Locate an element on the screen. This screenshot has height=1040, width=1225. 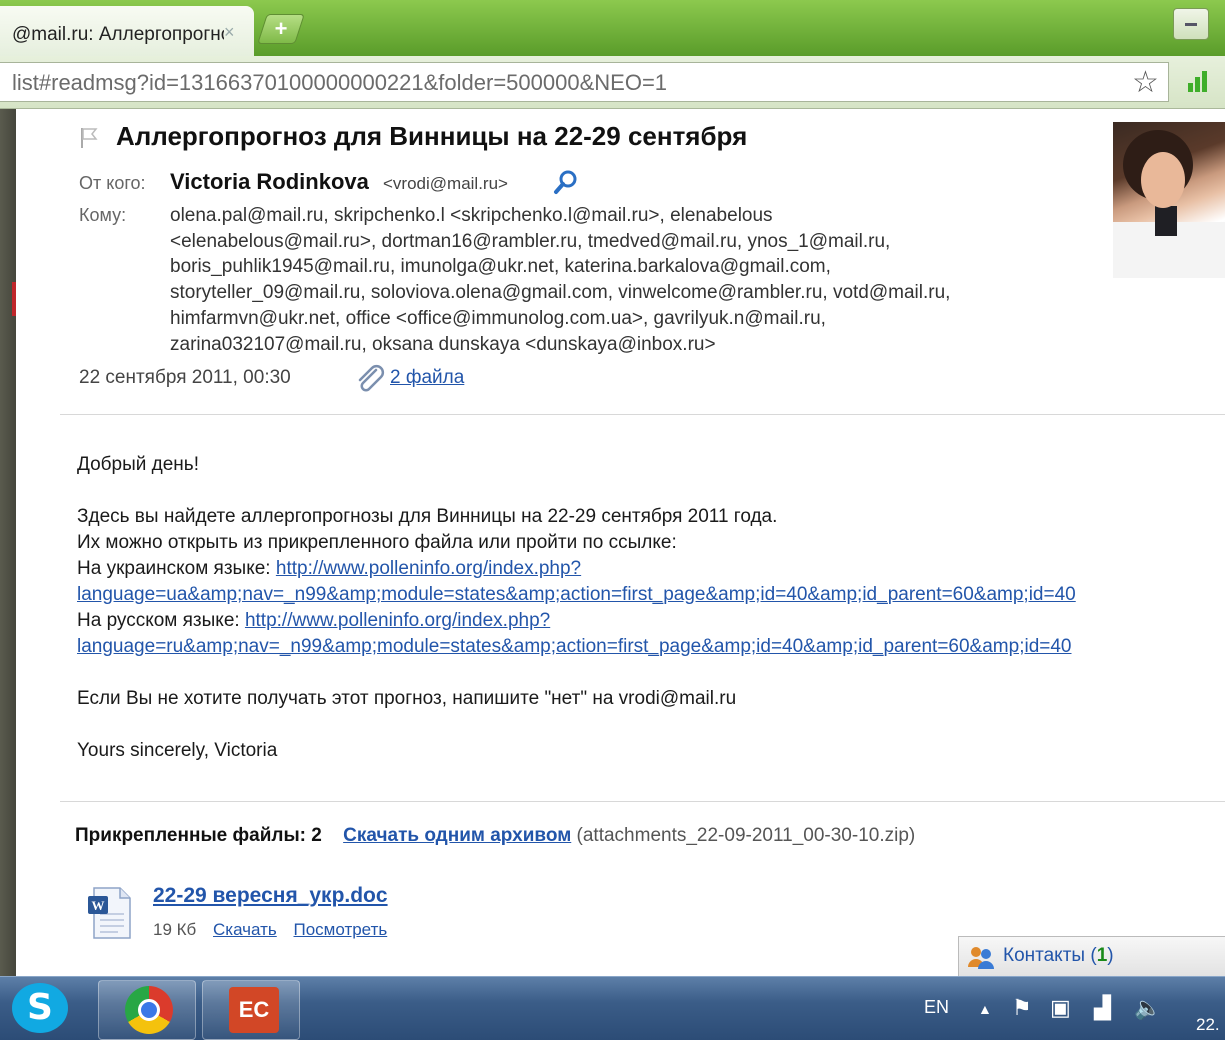
power-icon: ▣ is located at coordinates (1060, 1008).